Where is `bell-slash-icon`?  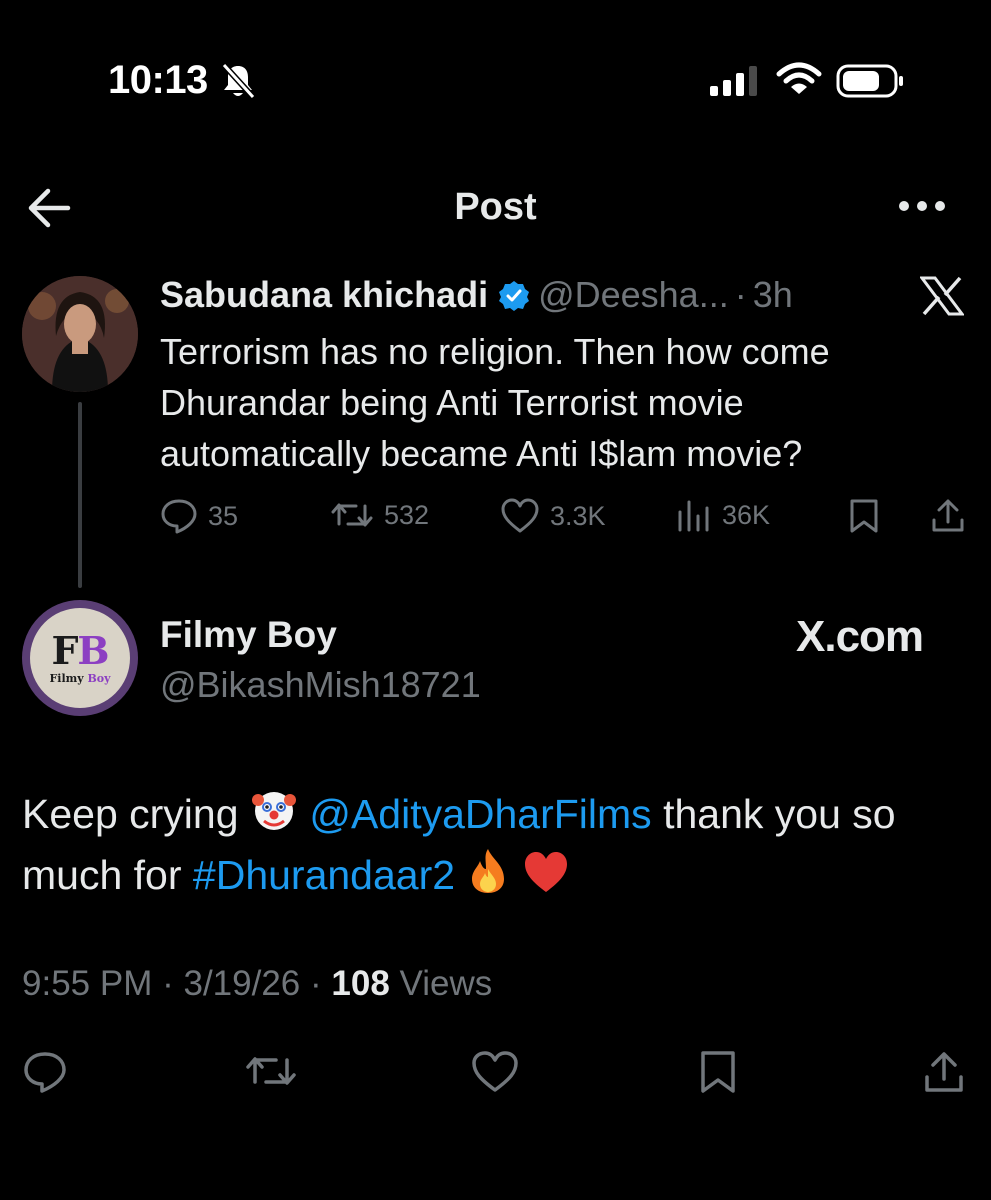
bell-slash-icon is located at coordinates (238, 81).